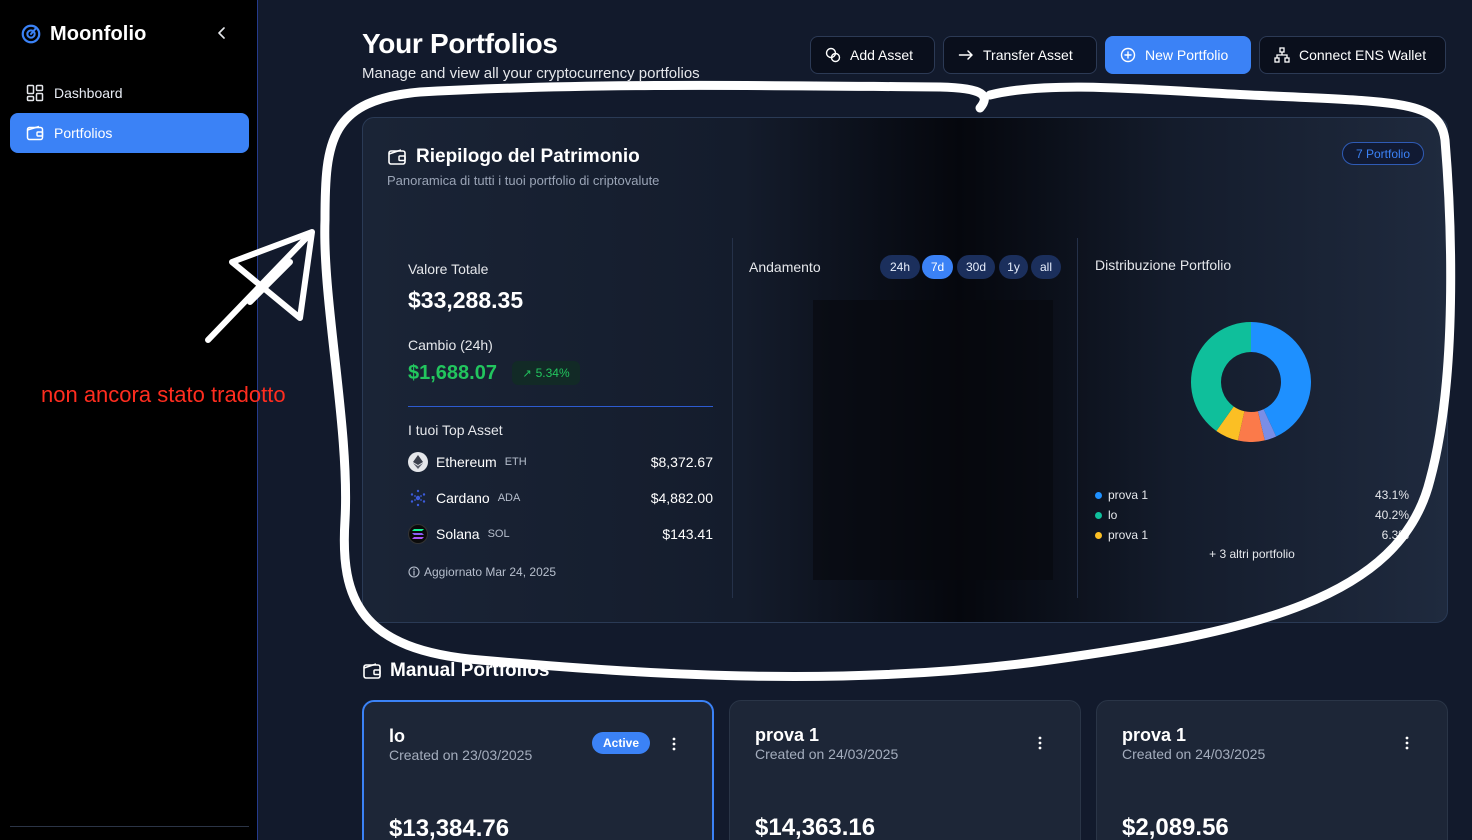  Describe the element at coordinates (681, 462) in the screenshot. I see `asset-value: $8,372.67` at that location.